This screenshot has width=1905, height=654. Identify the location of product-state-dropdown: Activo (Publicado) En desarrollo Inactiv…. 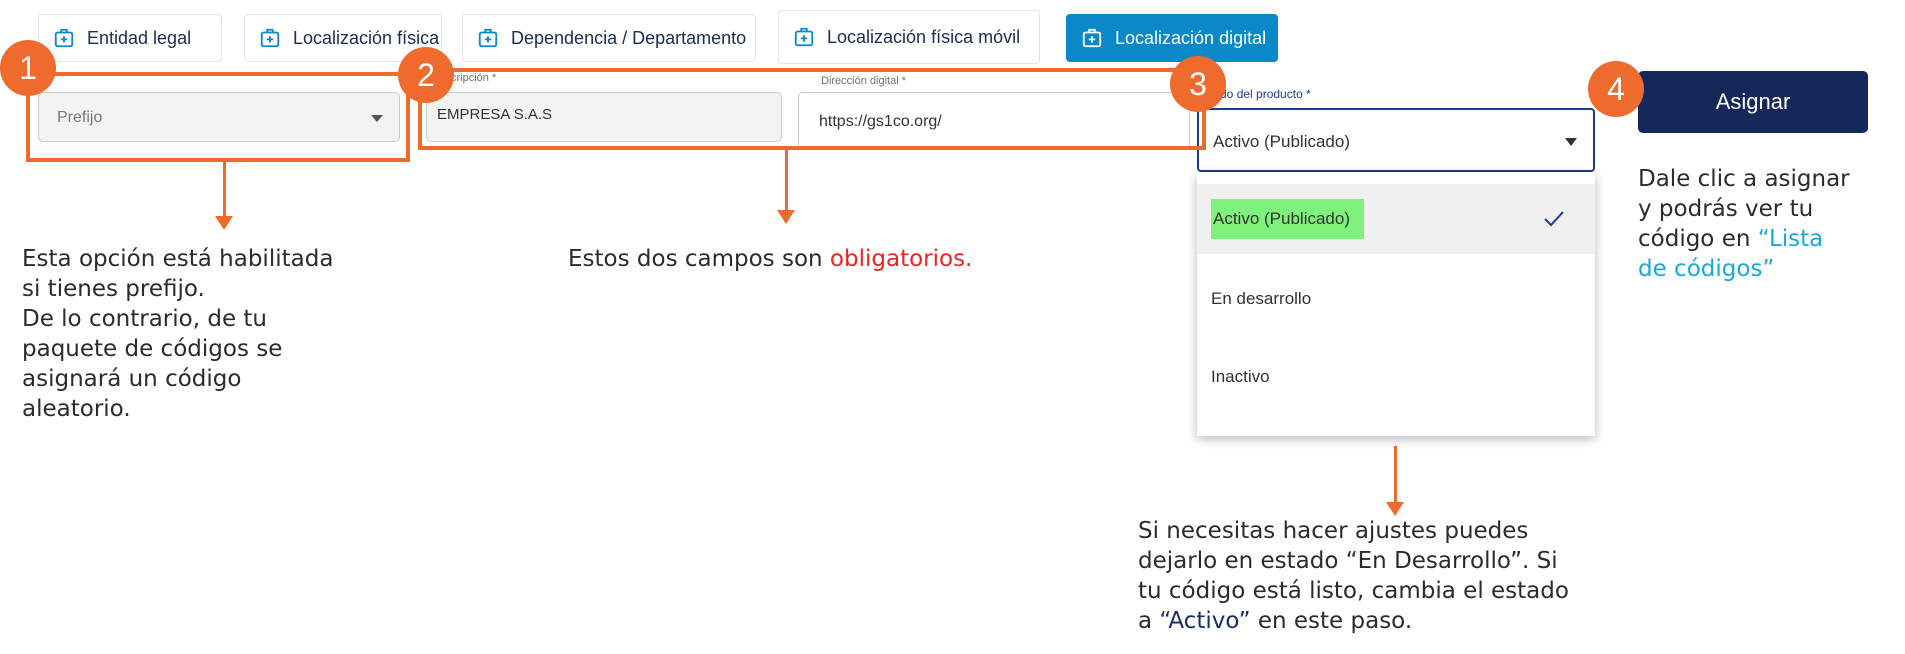
(1396, 304).